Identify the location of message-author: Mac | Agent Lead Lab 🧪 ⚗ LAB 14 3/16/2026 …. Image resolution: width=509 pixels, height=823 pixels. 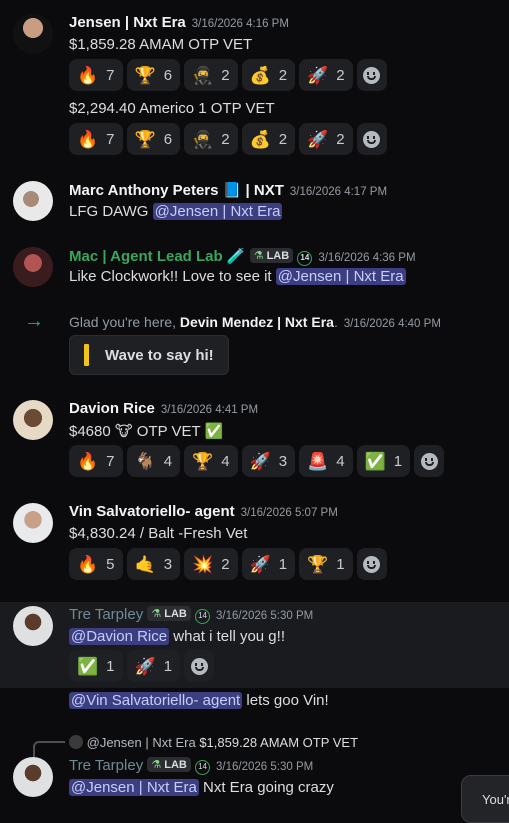
(242, 256).